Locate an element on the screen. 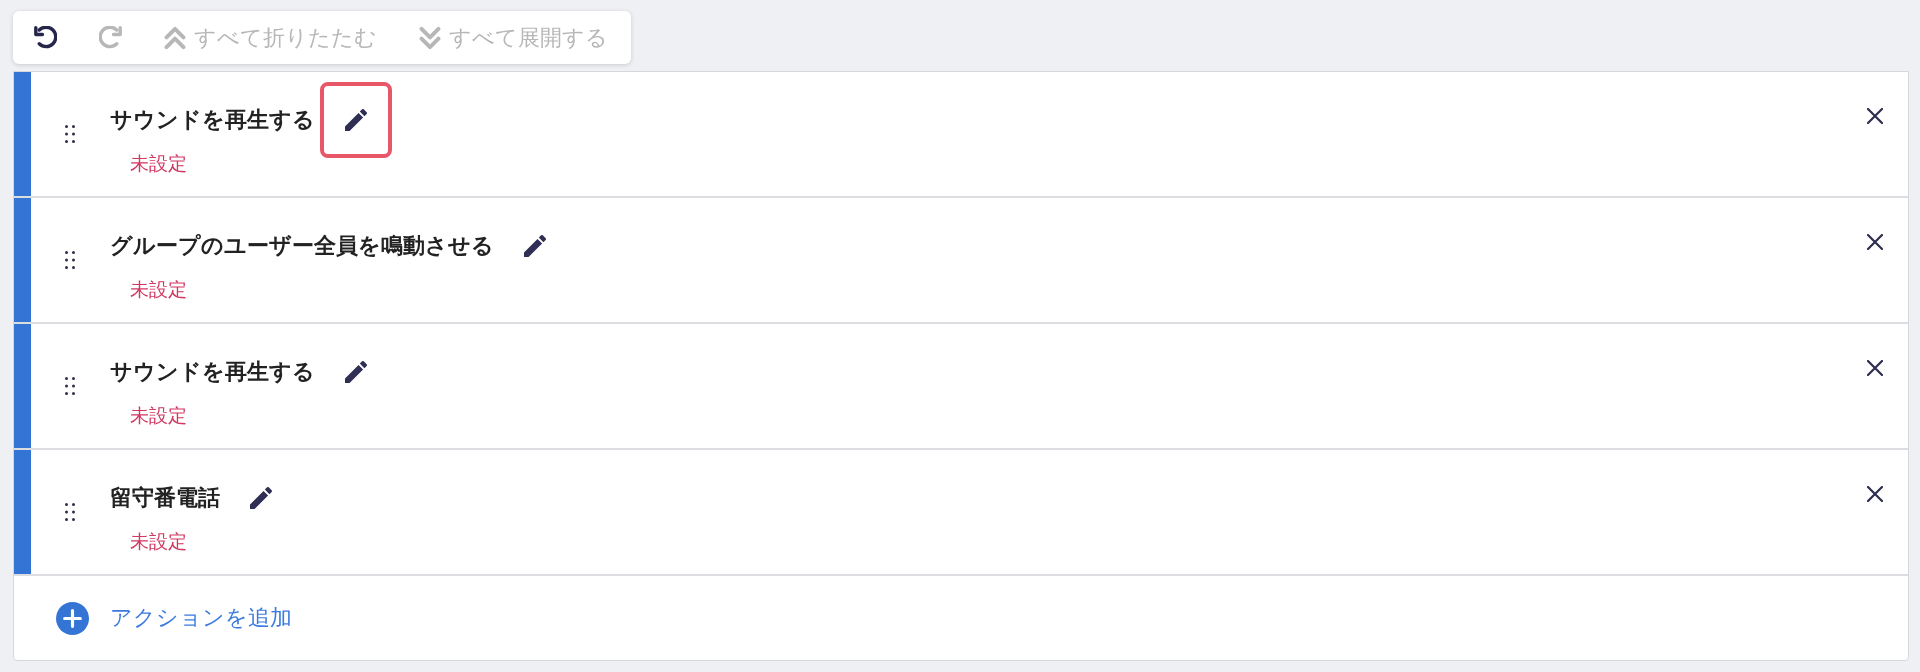 The width and height of the screenshot is (1920, 672). undo-icon is located at coordinates (45, 37).